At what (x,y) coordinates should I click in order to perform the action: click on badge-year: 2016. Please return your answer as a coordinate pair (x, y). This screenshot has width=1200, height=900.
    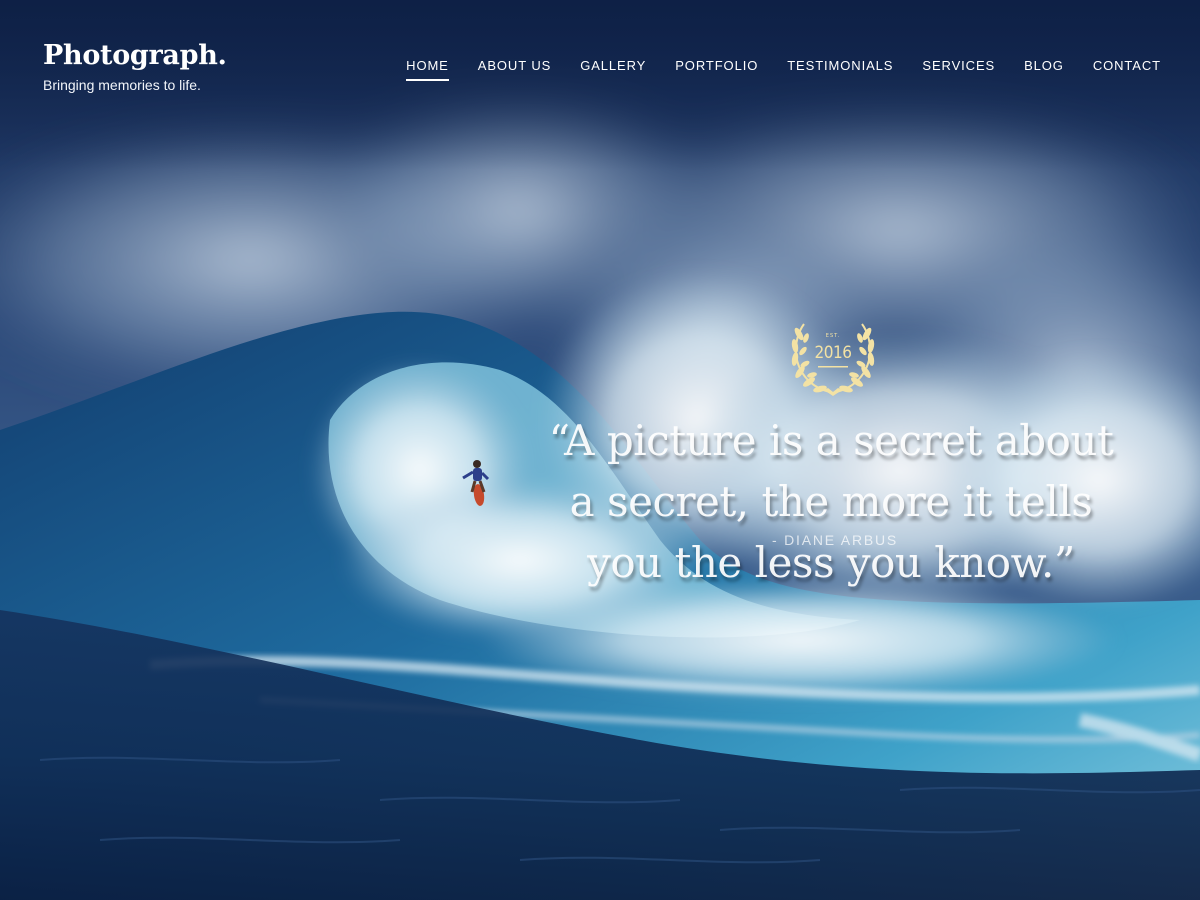
    Looking at the image, I should click on (833, 353).